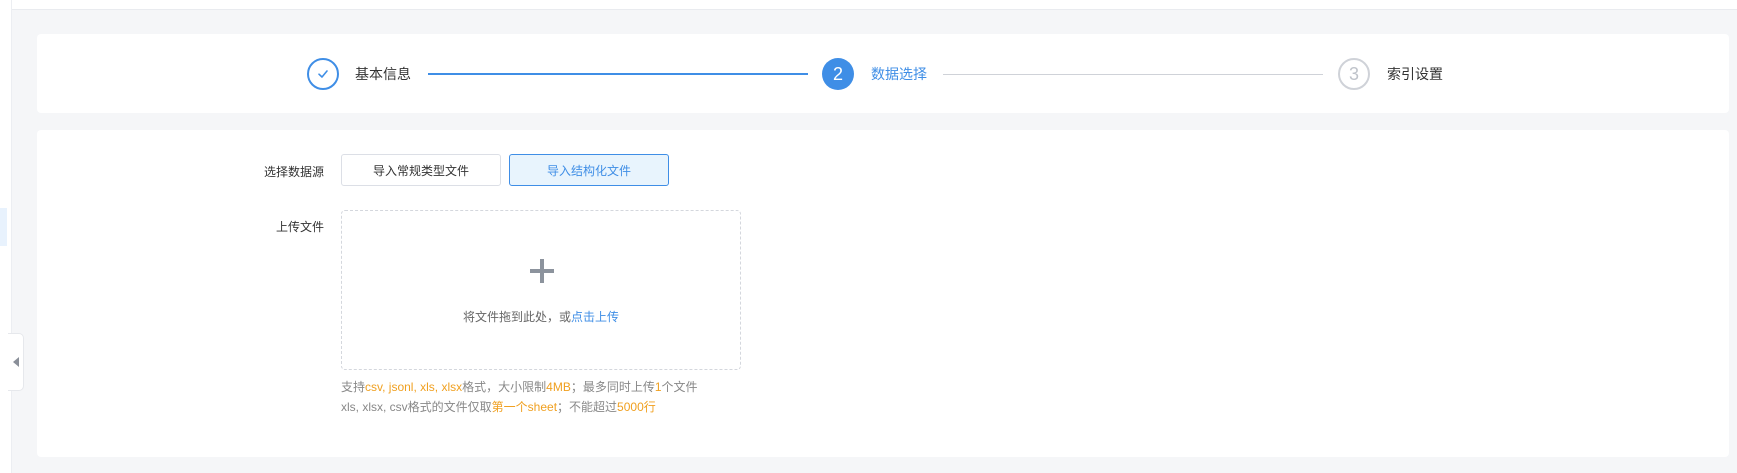 This screenshot has height=473, width=1737. Describe the element at coordinates (3, 227) in the screenshot. I see `sidebar-active-indicator` at that location.